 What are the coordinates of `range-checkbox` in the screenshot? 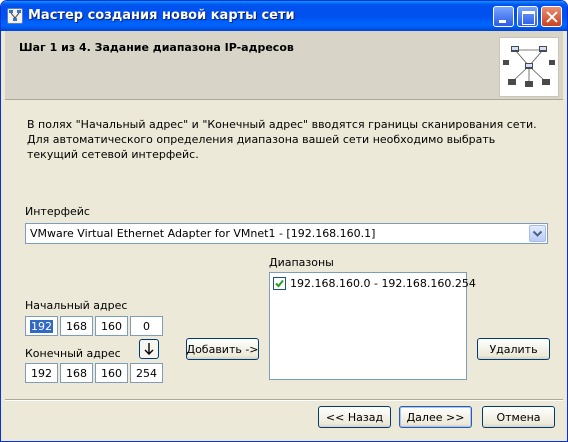 It's located at (279, 283).